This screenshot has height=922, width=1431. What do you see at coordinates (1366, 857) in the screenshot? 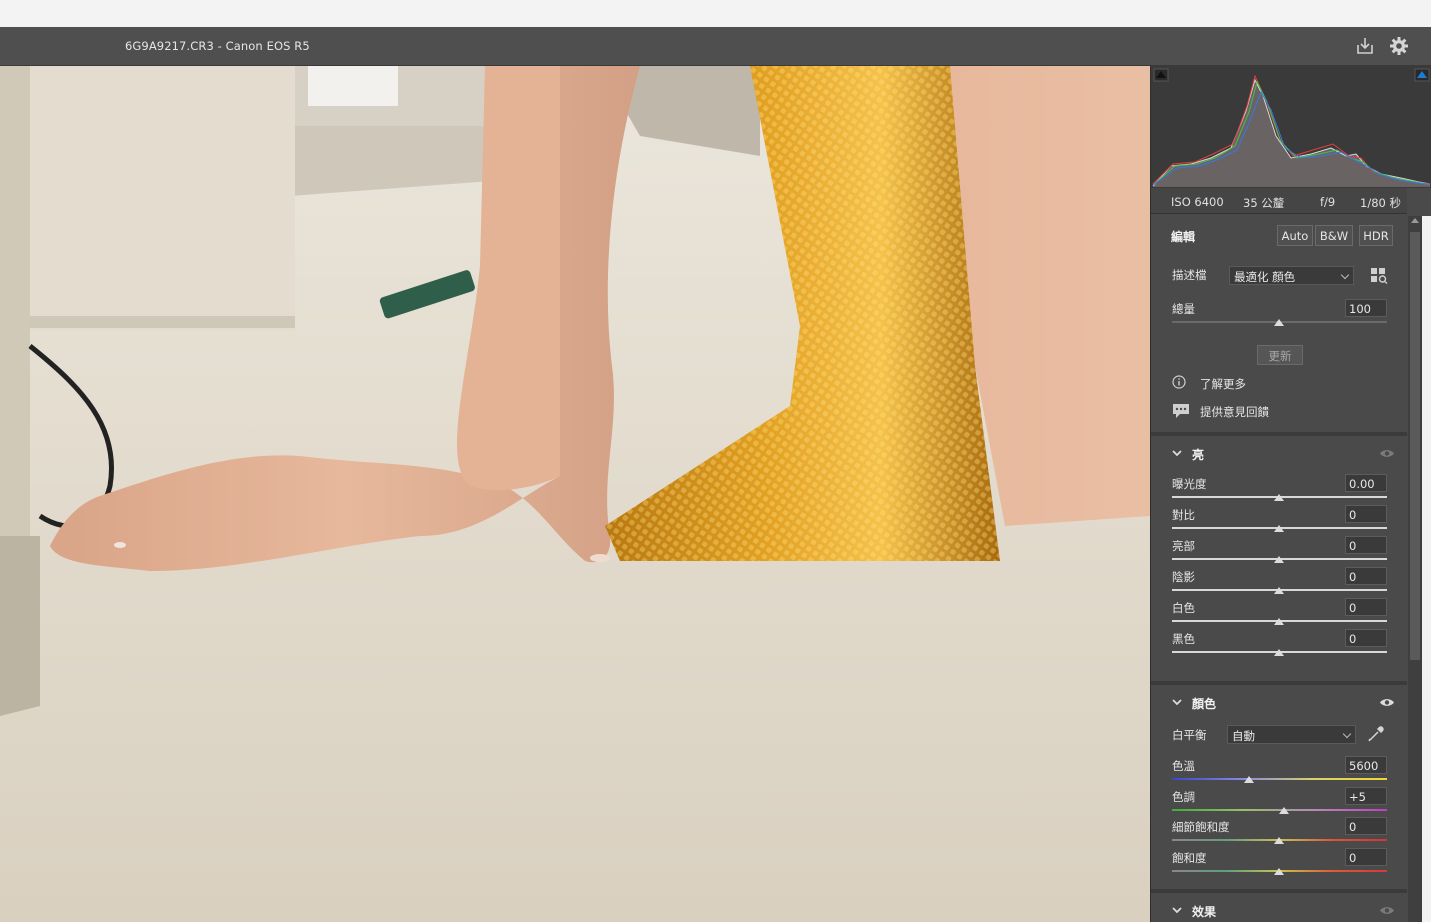
I see `saturation-value: 0` at bounding box center [1366, 857].